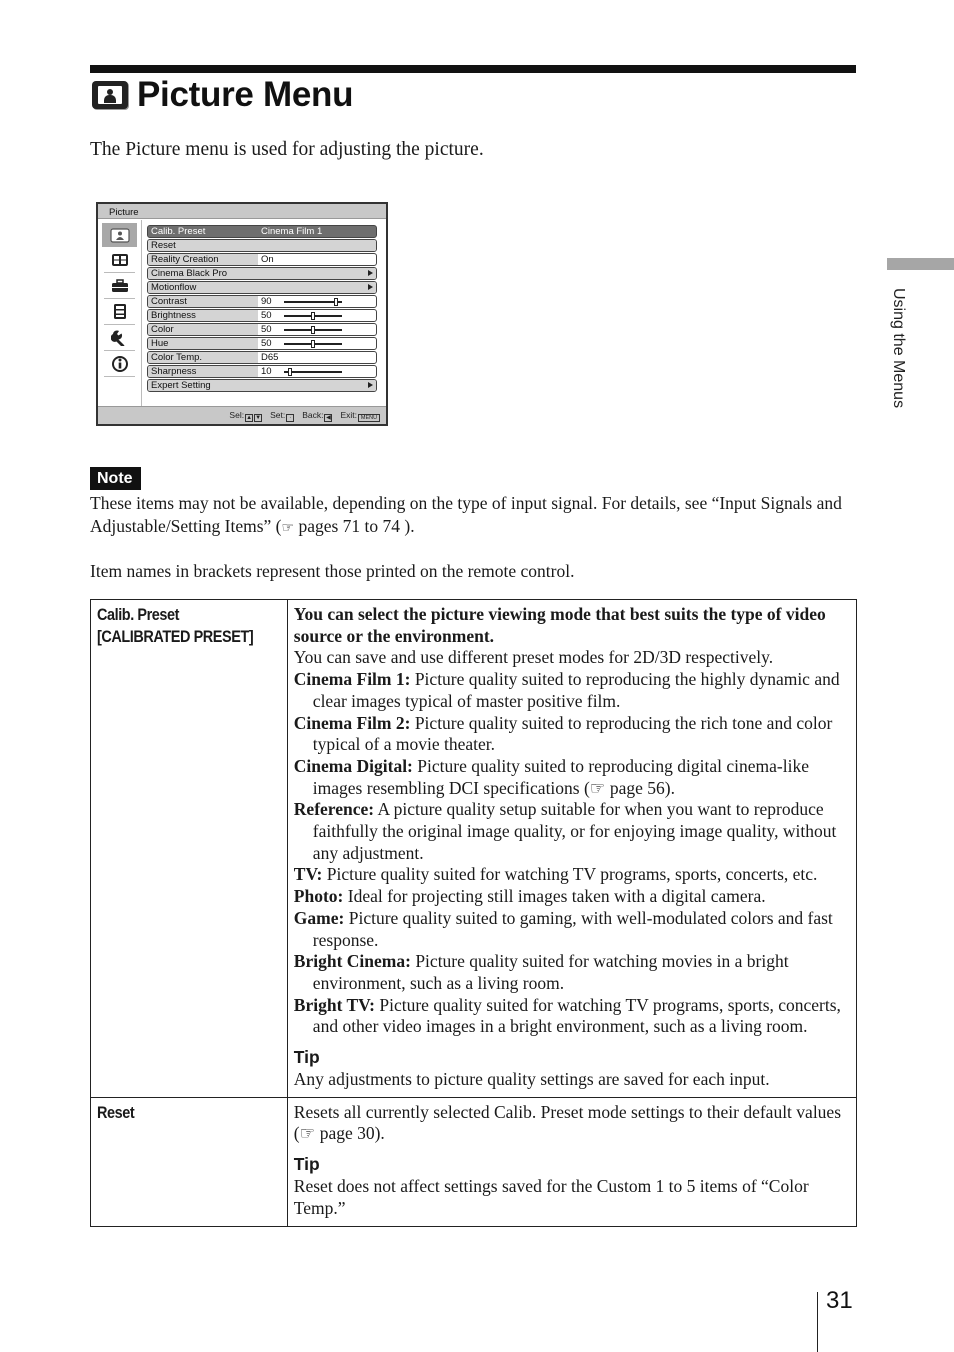 The image size is (954, 1352). I want to click on osd-row-brightness: Brightness 50, so click(262, 315).